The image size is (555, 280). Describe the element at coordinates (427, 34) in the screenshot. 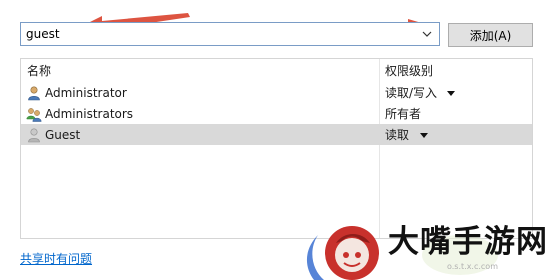

I see `chevron-down-icon` at that location.